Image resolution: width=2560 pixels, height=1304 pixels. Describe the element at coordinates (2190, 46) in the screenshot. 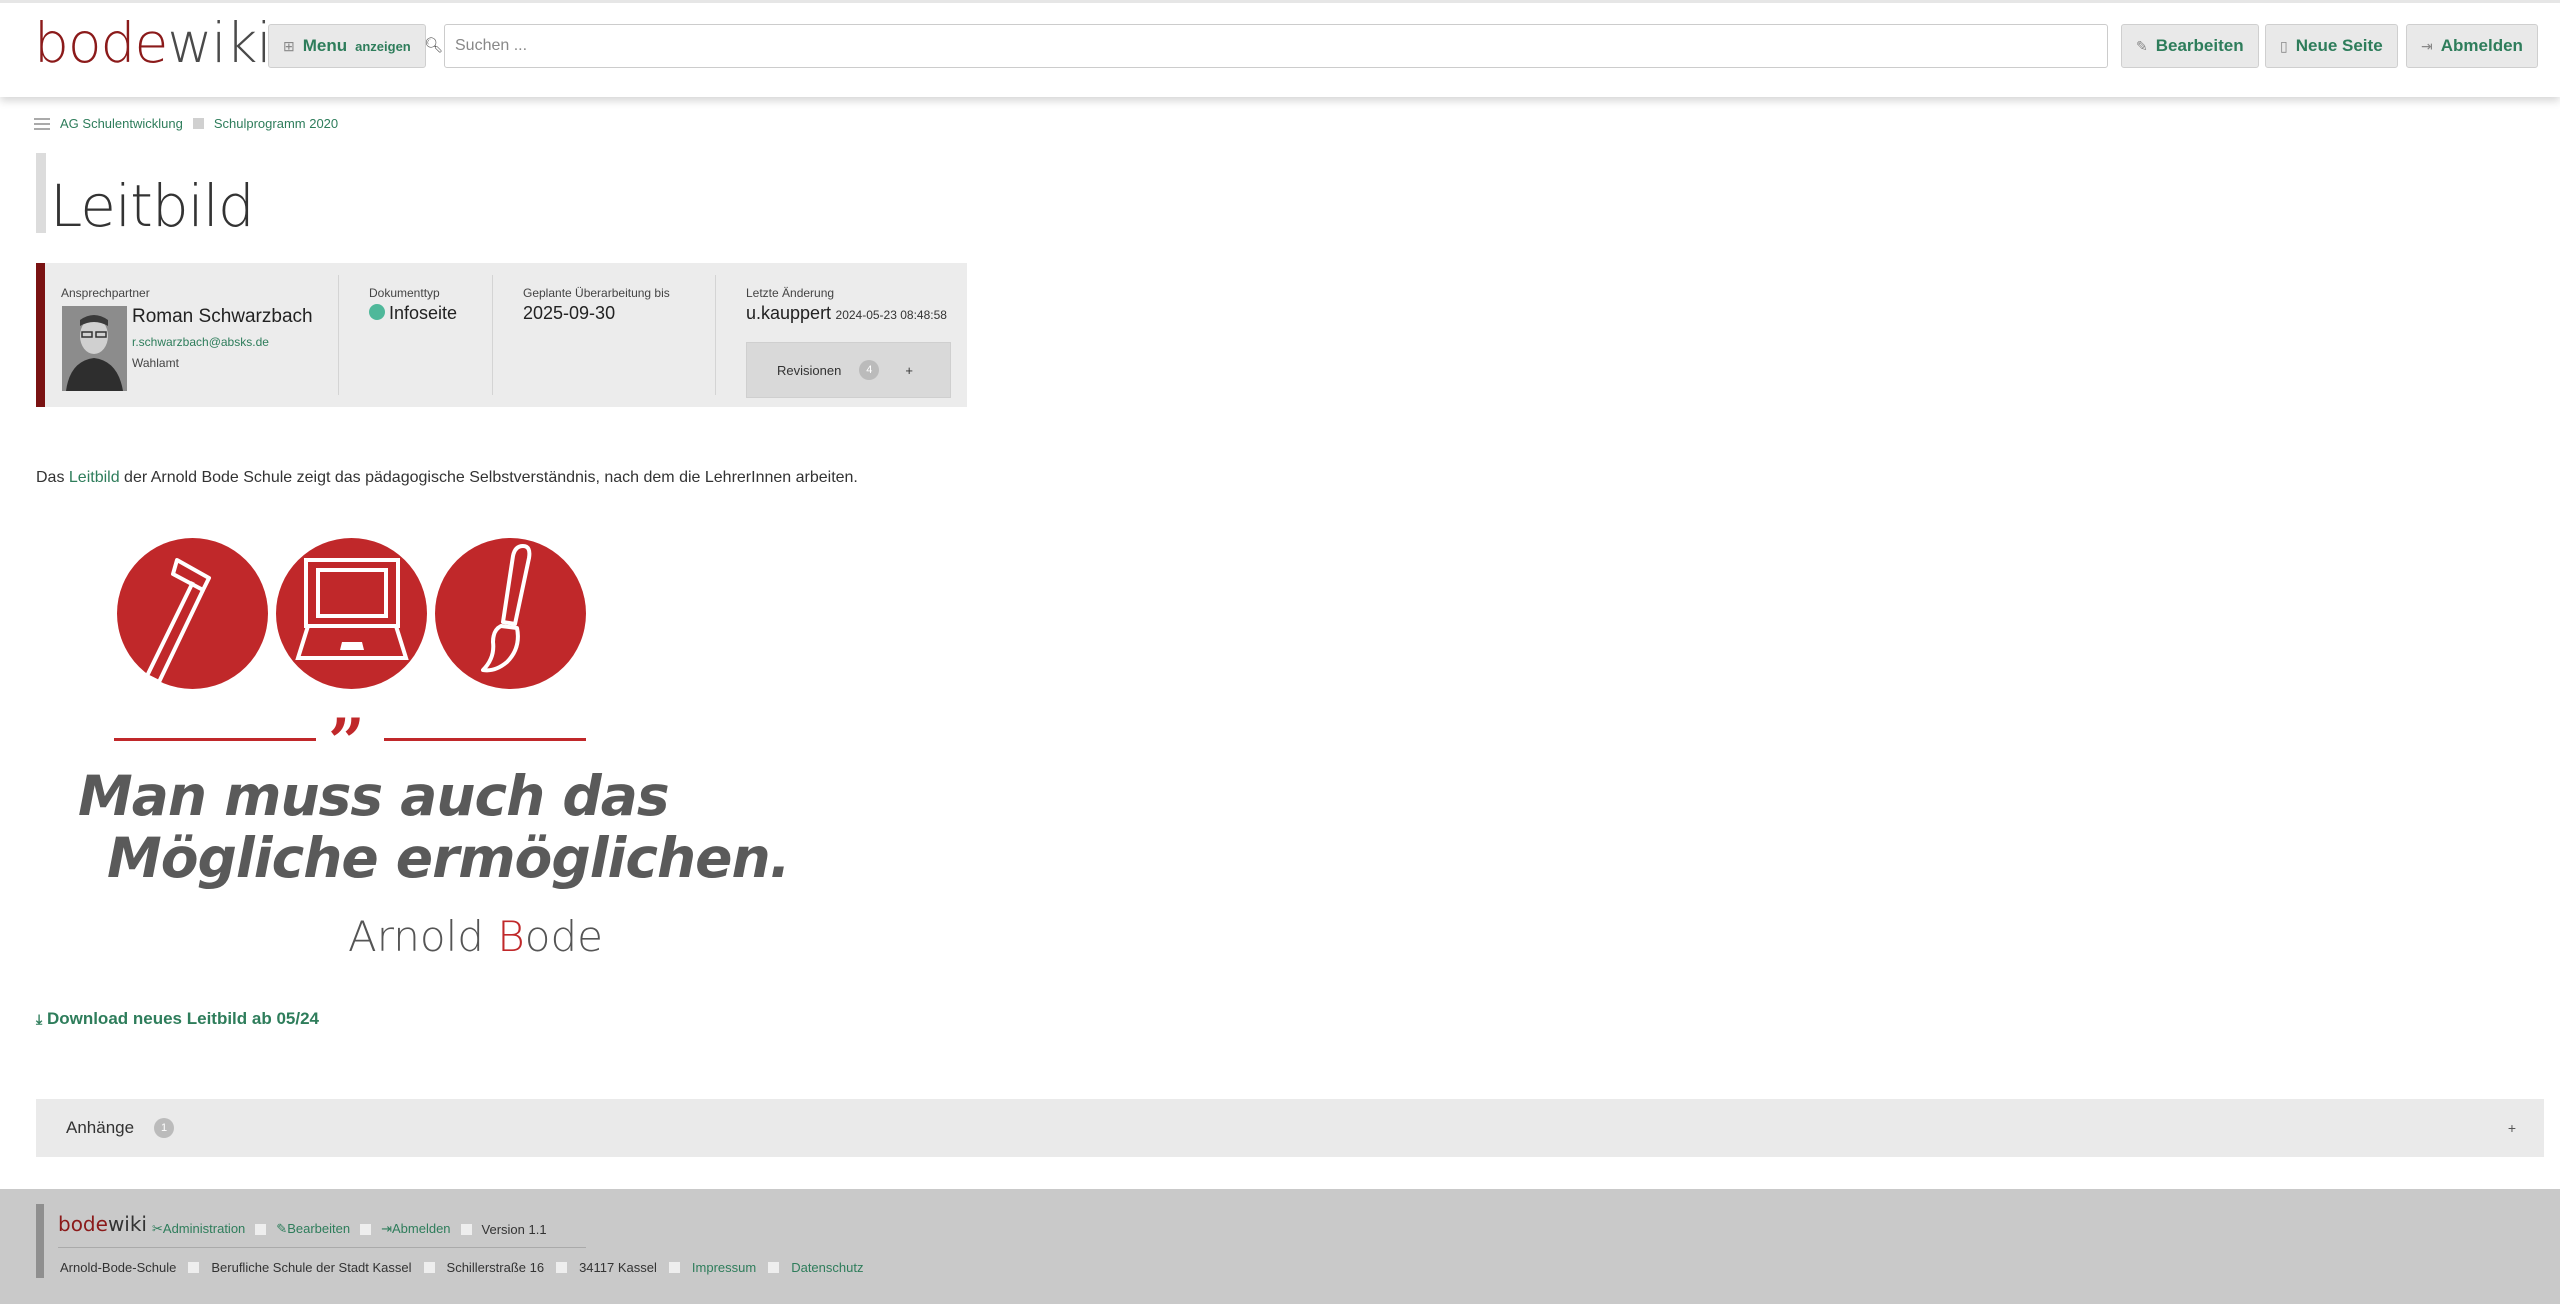

I see `edit-button: ✎ Bearbeiten` at that location.